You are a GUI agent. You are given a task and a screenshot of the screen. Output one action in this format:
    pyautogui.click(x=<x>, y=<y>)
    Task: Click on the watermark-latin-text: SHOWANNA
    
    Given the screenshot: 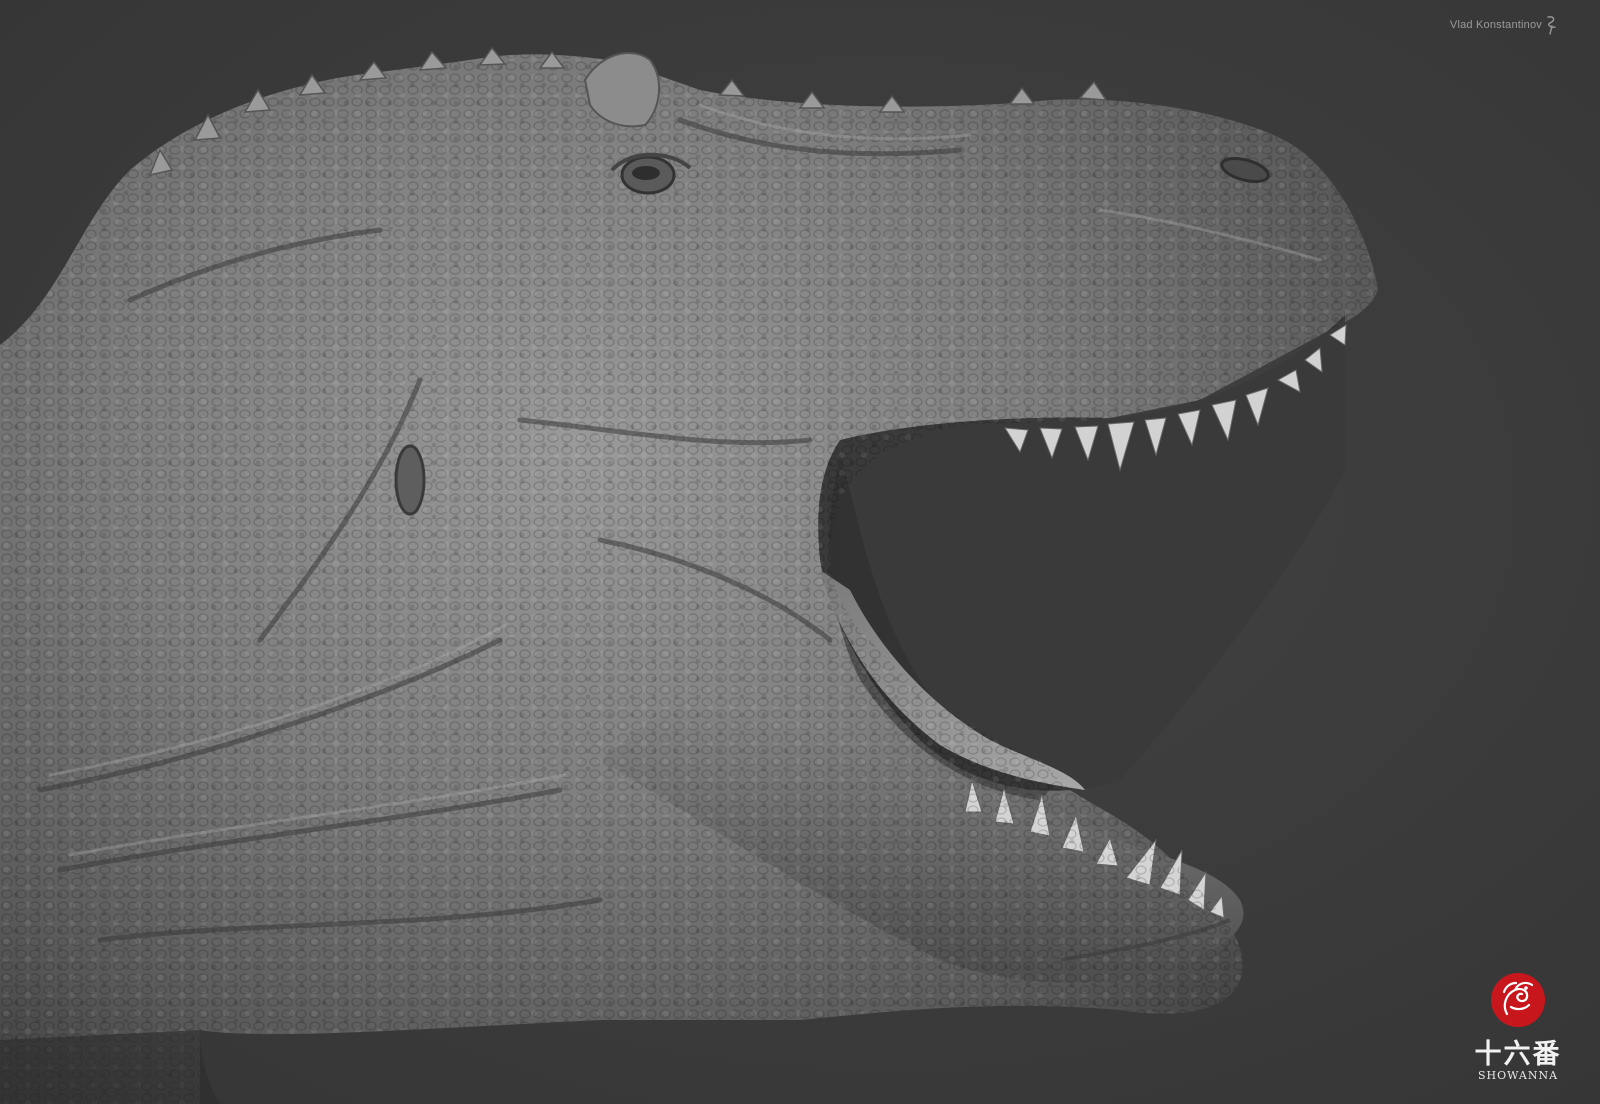 What is the action you would take?
    pyautogui.click(x=1518, y=1075)
    